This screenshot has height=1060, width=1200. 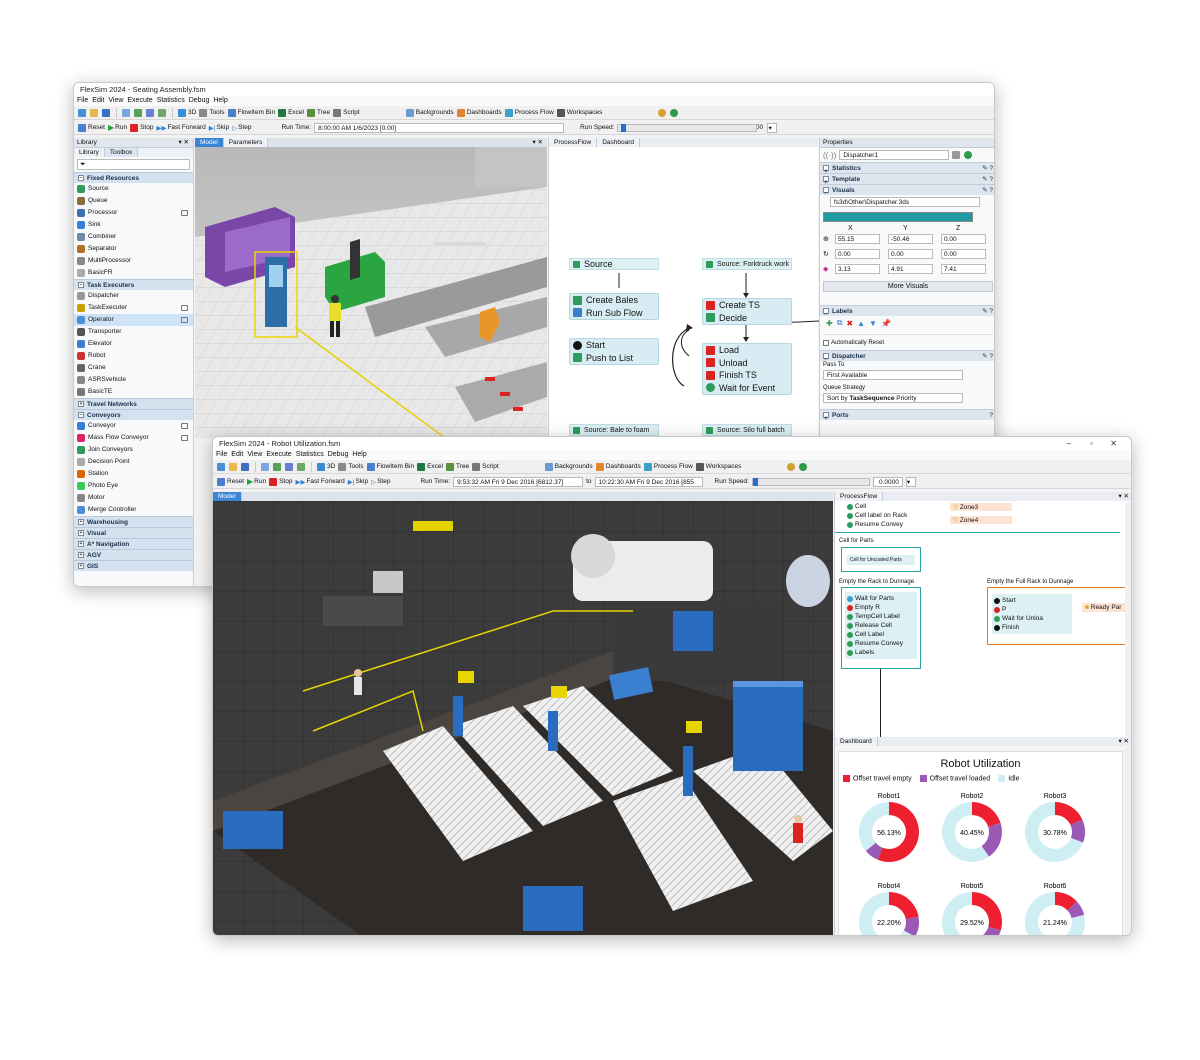 What do you see at coordinates (89, 152) in the screenshot?
I see `tab-library: Library` at bounding box center [89, 152].